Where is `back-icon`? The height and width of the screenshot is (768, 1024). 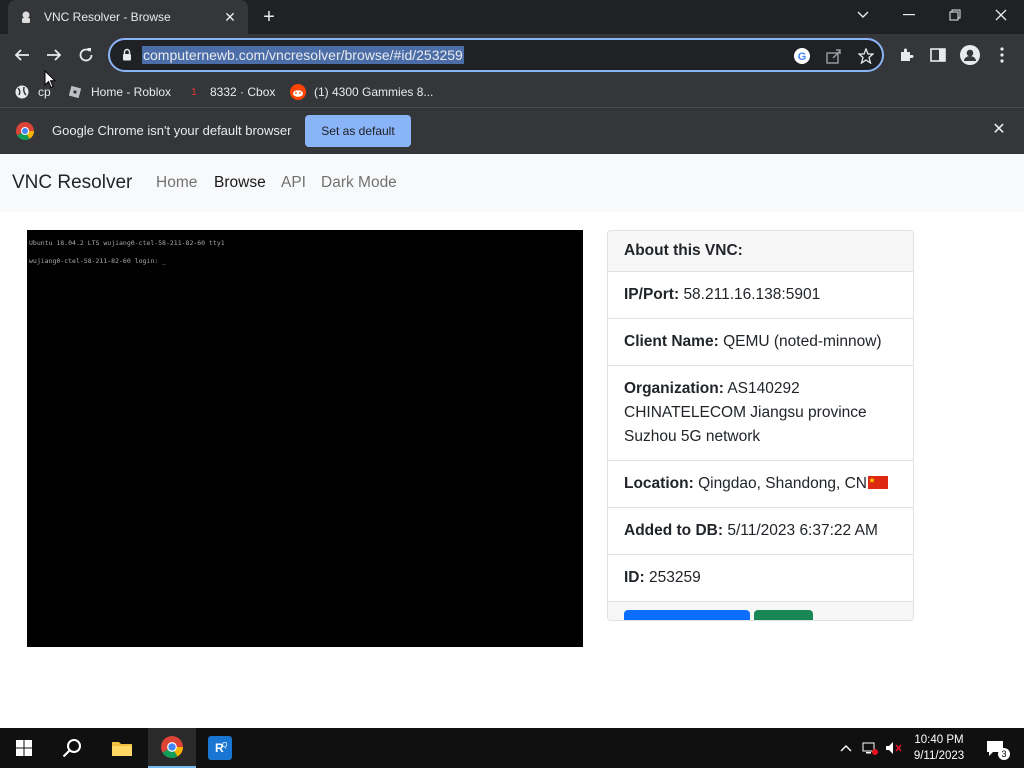 back-icon is located at coordinates (22, 55).